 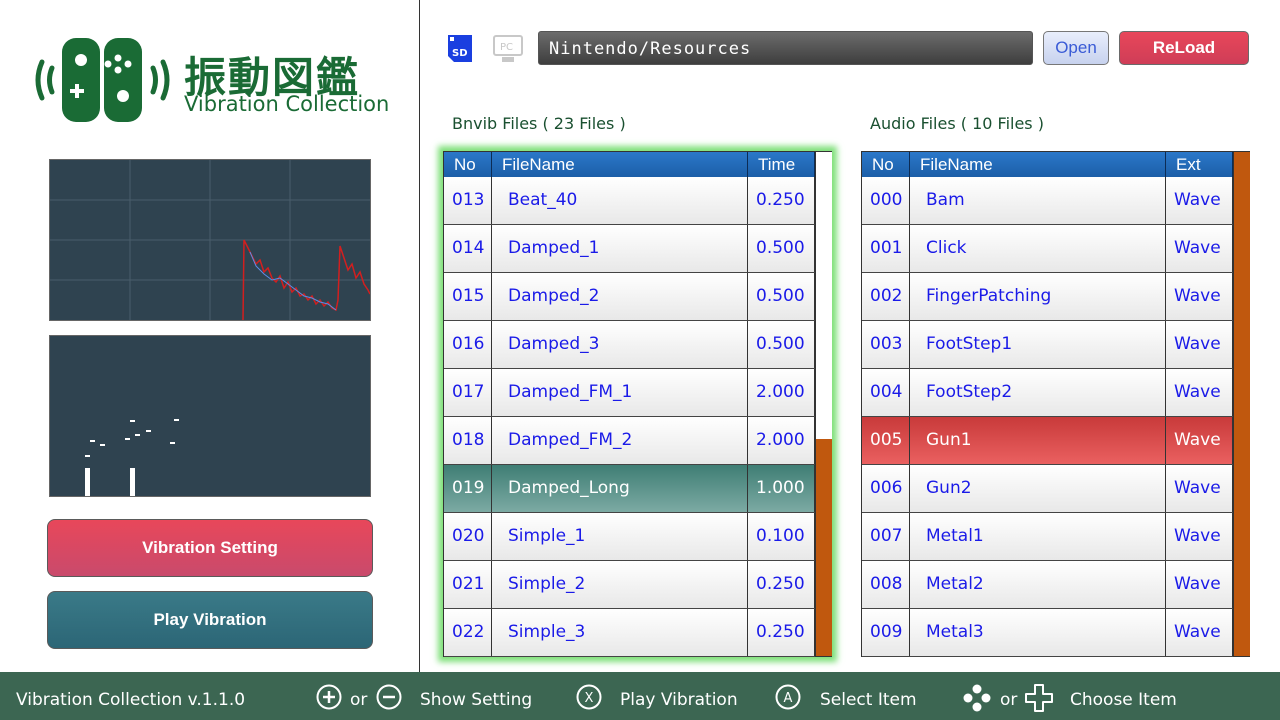 What do you see at coordinates (620, 536) in the screenshot?
I see `cell-filename: Simple_1` at bounding box center [620, 536].